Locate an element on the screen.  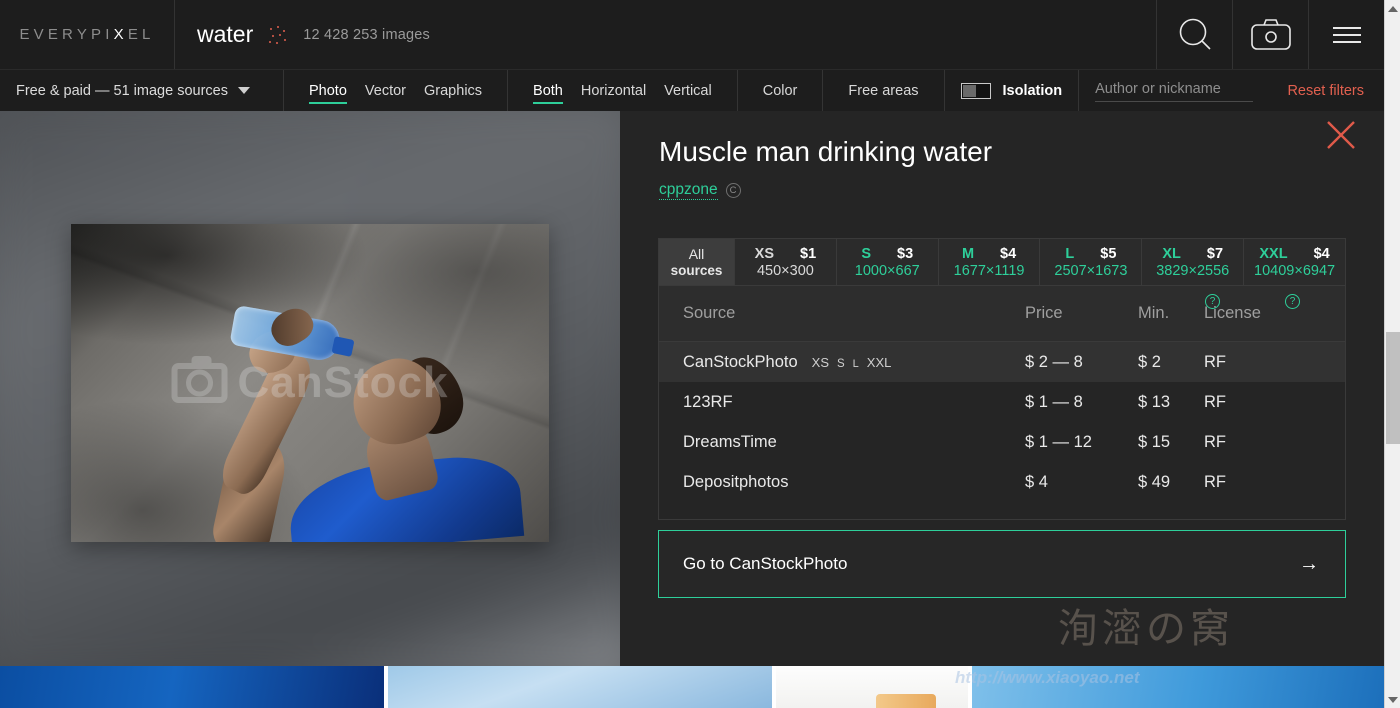
sources-filter: Free & paid — 51 image sources is located at coordinates (142, 90).